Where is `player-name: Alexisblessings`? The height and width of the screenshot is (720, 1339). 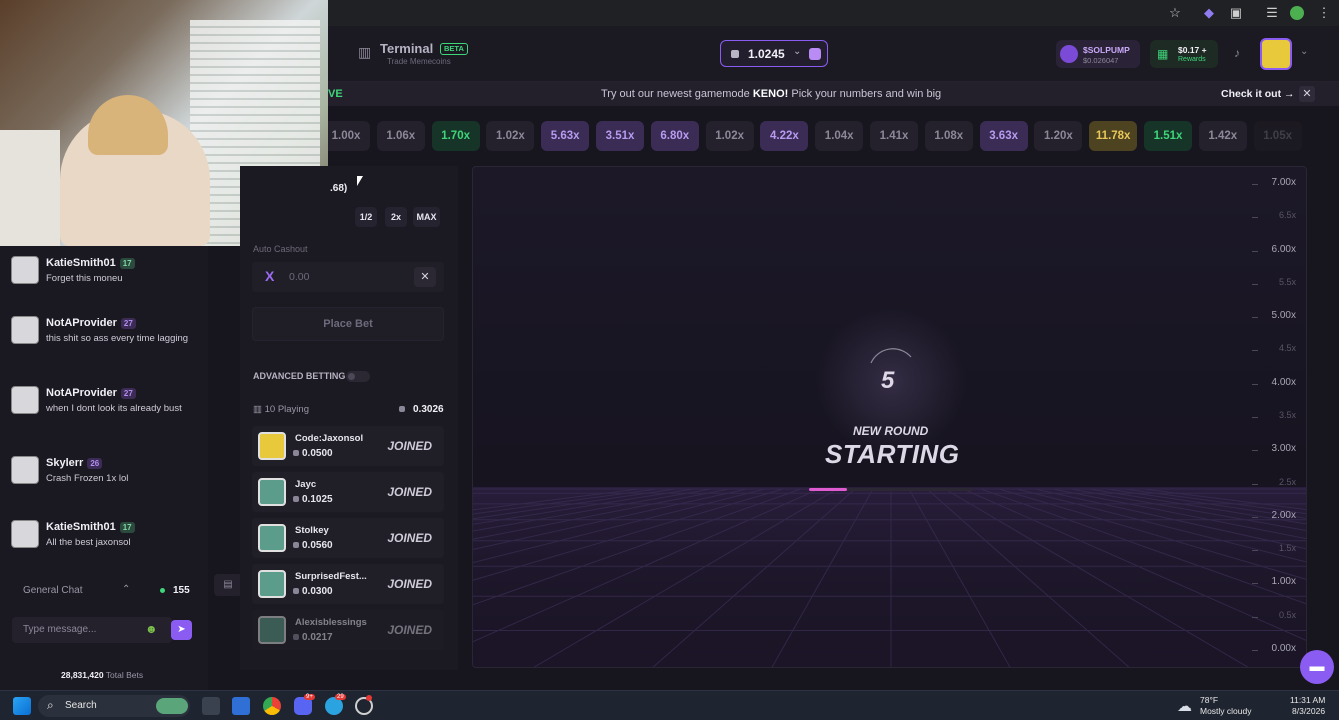
player-name: Alexisblessings is located at coordinates (331, 622).